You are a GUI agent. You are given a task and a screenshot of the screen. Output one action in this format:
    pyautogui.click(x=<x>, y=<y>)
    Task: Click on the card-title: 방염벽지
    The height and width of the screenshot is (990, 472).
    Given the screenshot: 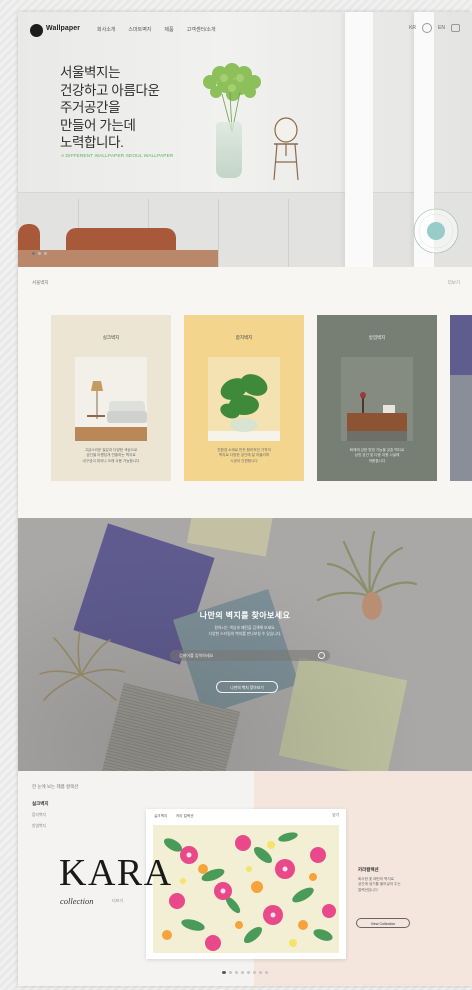 What is the action you would take?
    pyautogui.click(x=377, y=337)
    